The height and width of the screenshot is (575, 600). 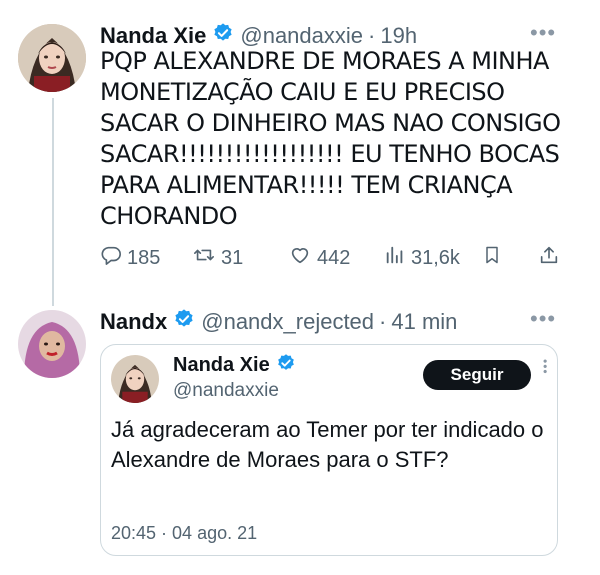 I want to click on share-icon, so click(x=551, y=258).